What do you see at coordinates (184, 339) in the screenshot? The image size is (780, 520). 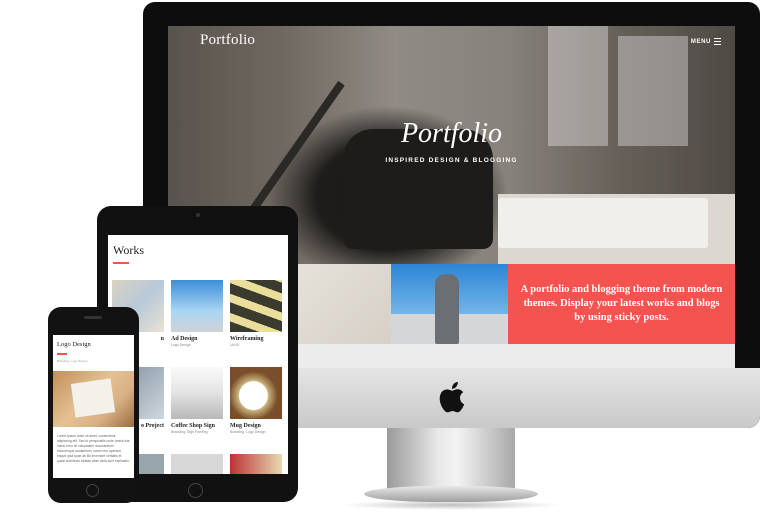 I see `work-card-title: Ad Design` at bounding box center [184, 339].